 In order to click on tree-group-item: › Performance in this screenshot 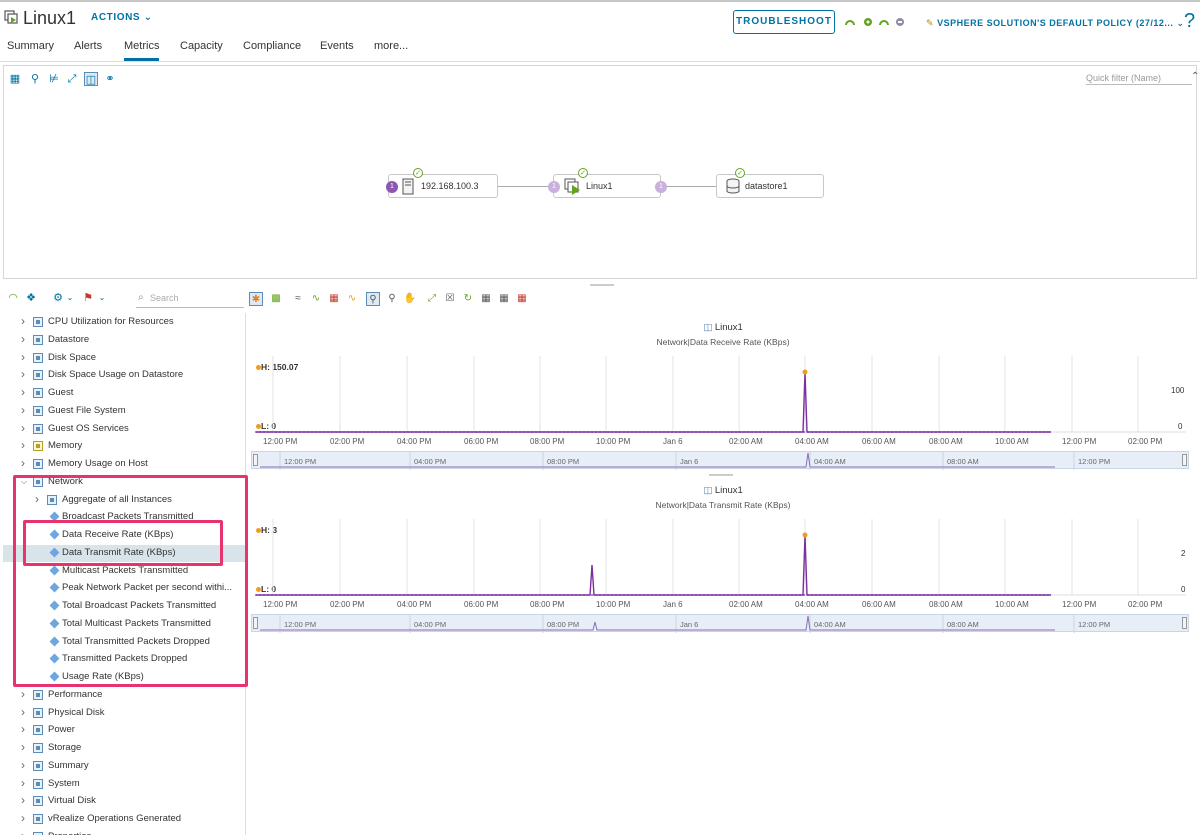, I will do `click(124, 695)`.